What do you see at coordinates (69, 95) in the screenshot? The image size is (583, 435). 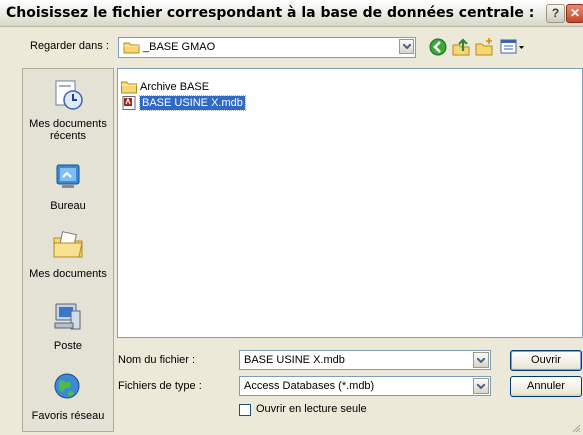 I see `recent-documents-icon` at bounding box center [69, 95].